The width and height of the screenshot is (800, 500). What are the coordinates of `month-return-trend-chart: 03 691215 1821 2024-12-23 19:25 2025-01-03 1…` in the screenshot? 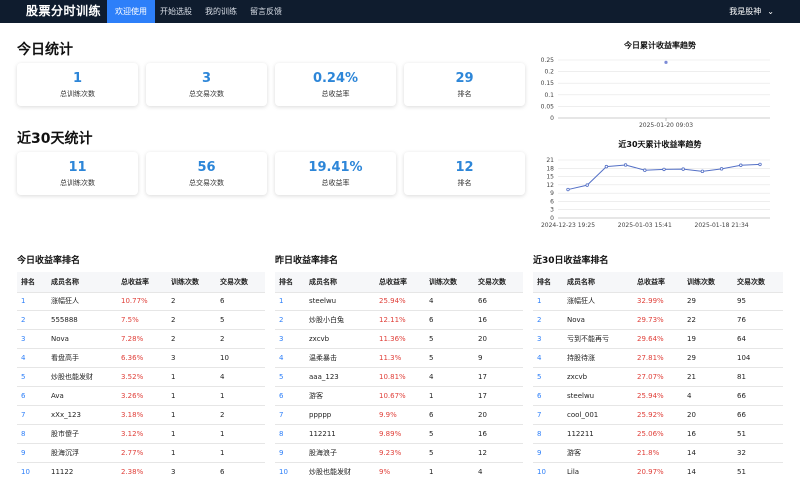 It's located at (655, 193).